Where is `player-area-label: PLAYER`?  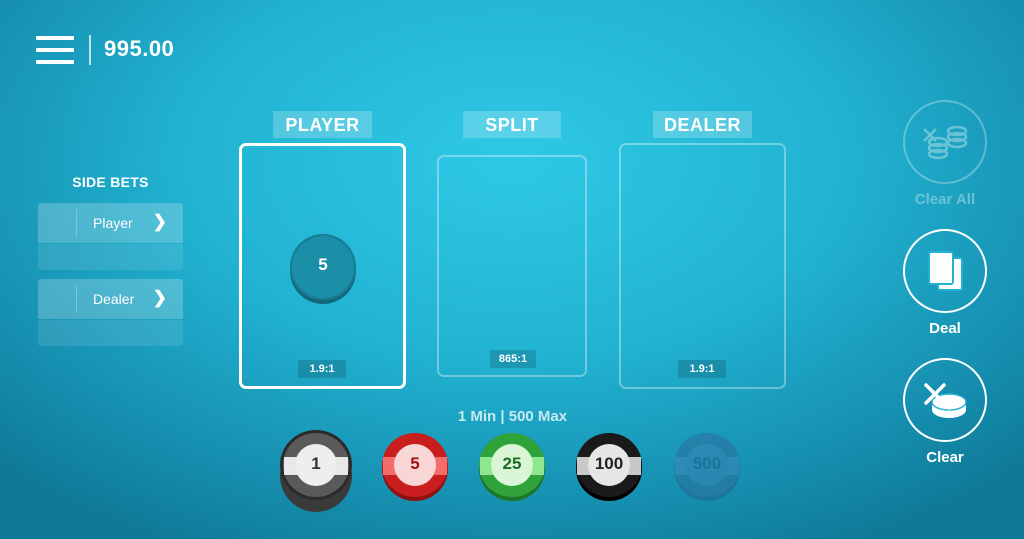
player-area-label: PLAYER is located at coordinates (322, 124).